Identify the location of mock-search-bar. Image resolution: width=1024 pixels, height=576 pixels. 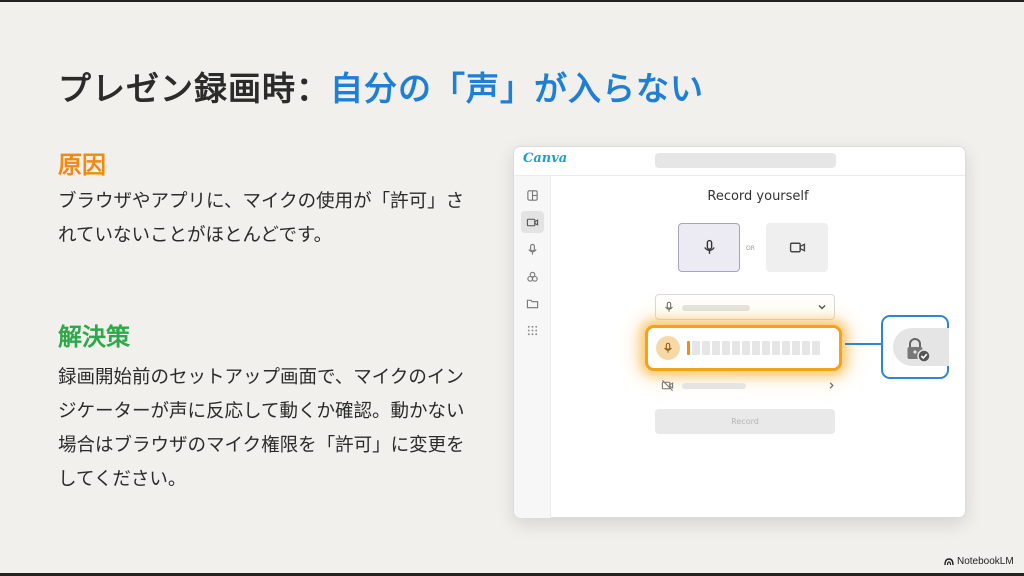
(745, 160).